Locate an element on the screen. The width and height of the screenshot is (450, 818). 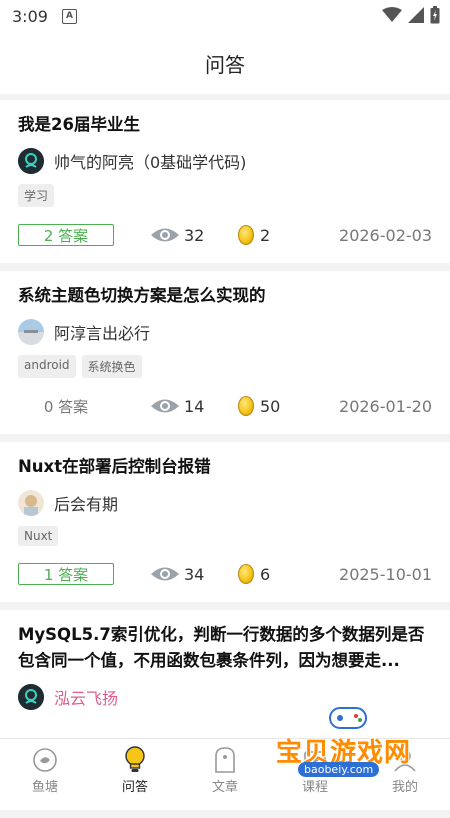
answer-count-badge: 1 答案 is located at coordinates (66, 574).